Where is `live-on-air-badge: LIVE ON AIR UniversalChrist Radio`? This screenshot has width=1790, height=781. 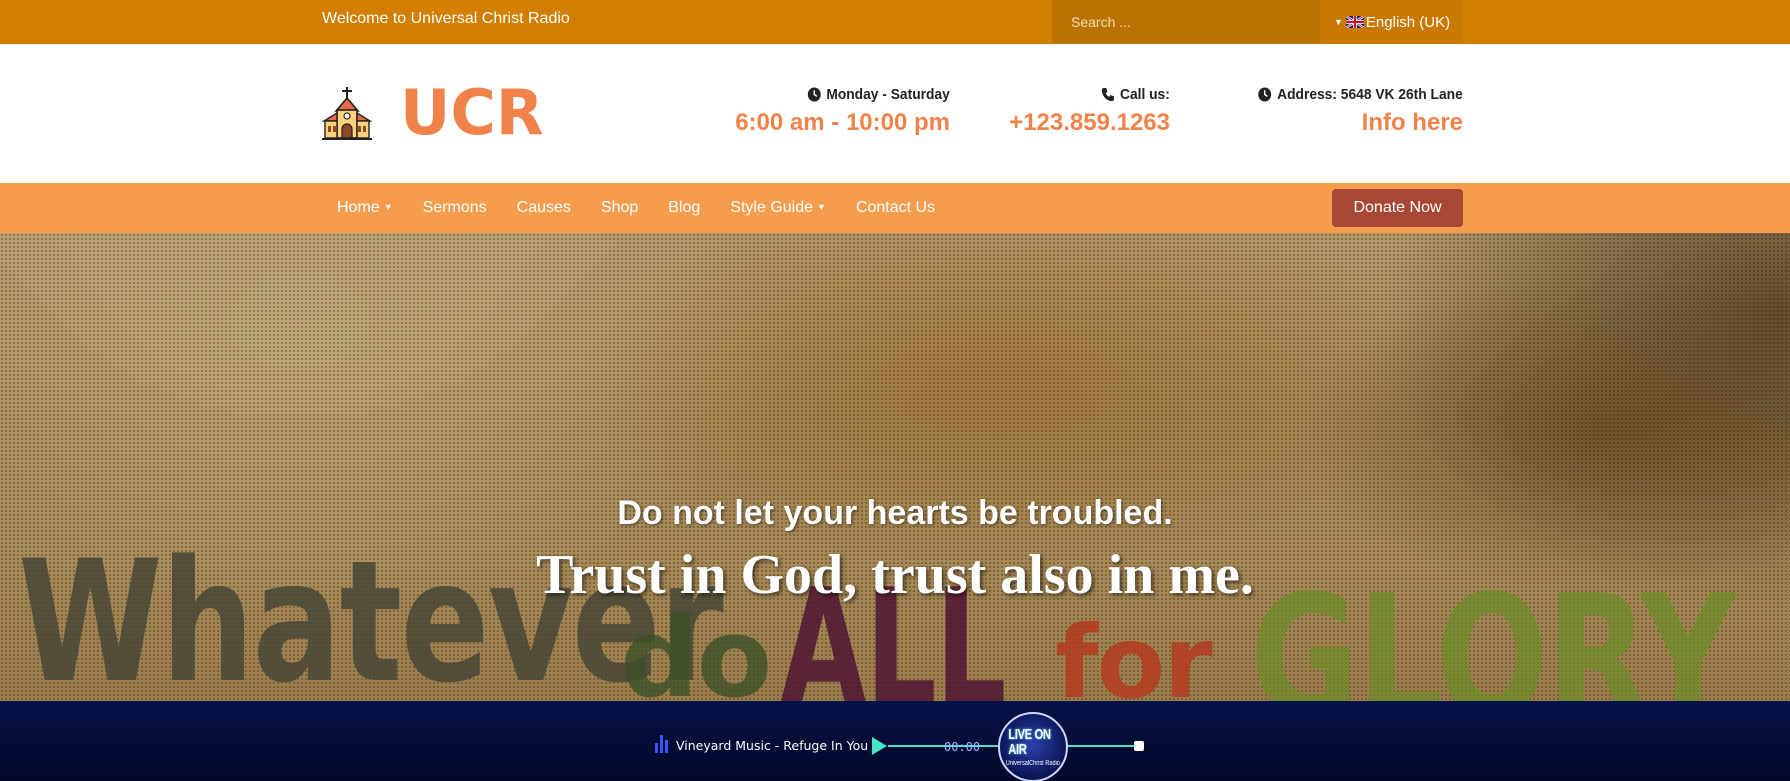
live-on-air-badge: LIVE ON AIR UniversalChrist Radio is located at coordinates (1033, 746).